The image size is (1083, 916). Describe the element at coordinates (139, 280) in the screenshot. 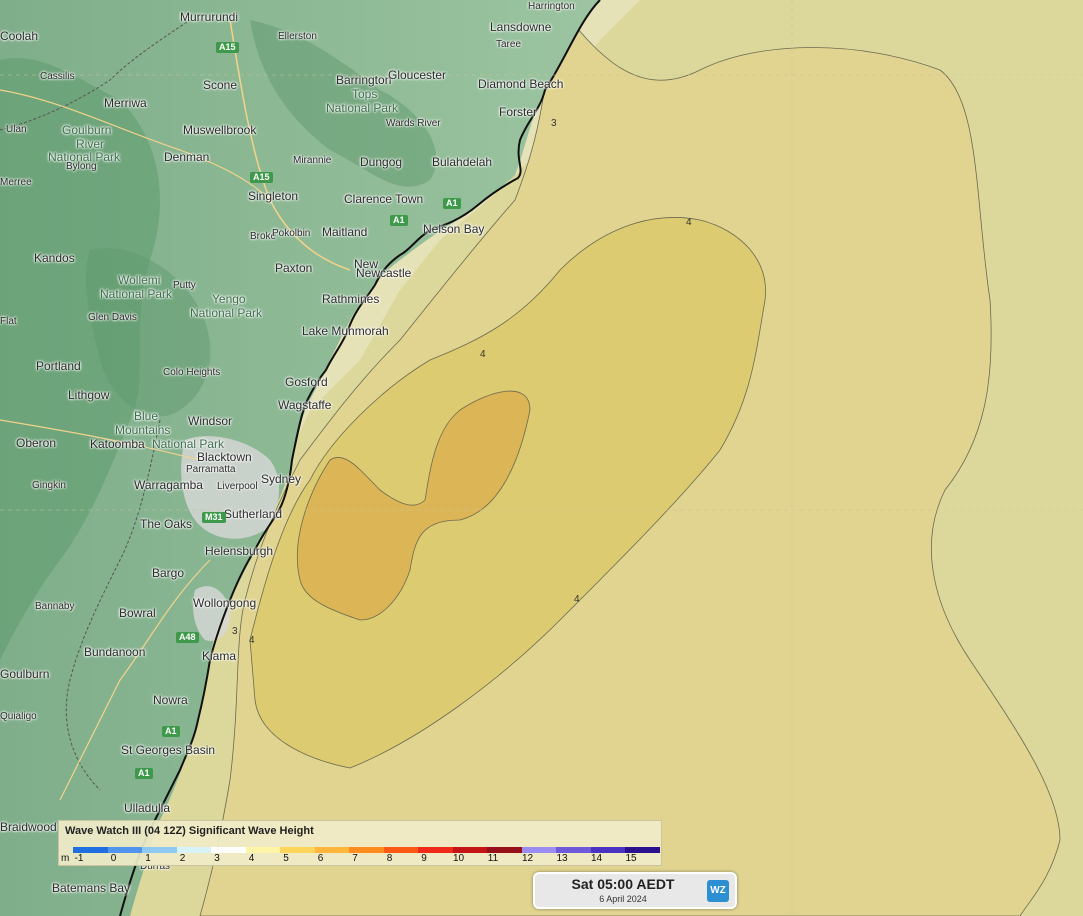

I see `place-label: Wollemi` at that location.